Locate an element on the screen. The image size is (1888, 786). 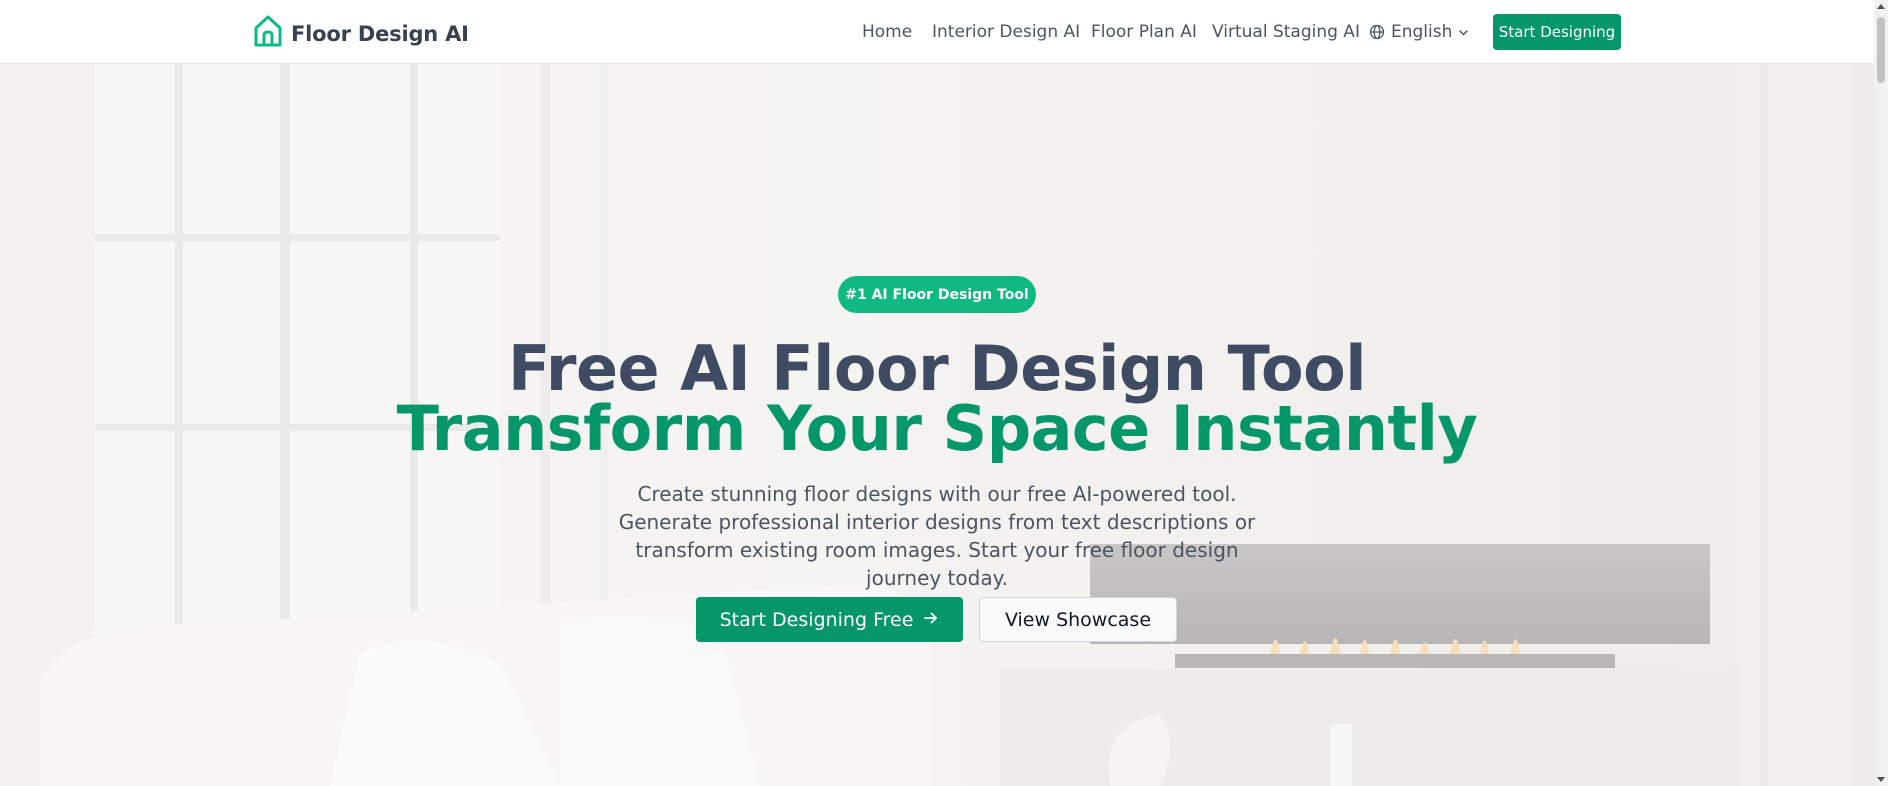
scrollbar-thumb is located at coordinates (1881, 50).